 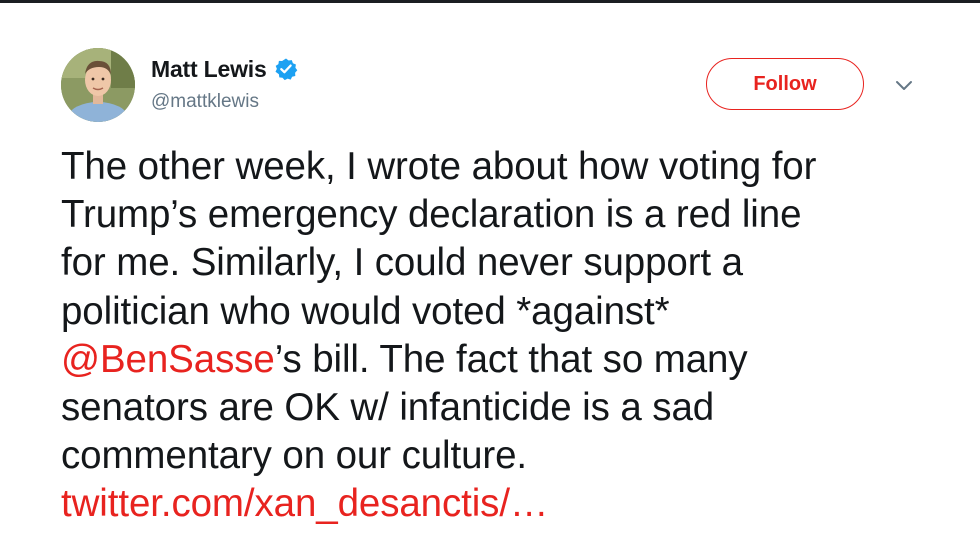 What do you see at coordinates (205, 102) in the screenshot?
I see `author-handle: @mattklewis` at bounding box center [205, 102].